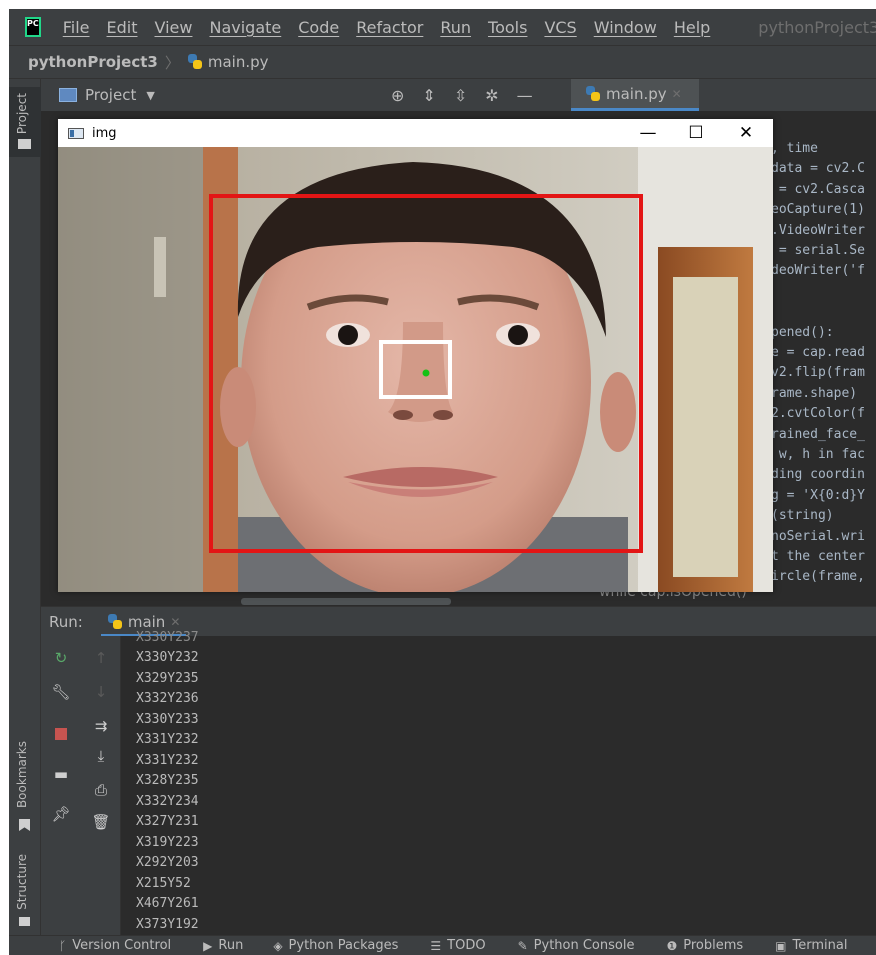  What do you see at coordinates (455, 27) in the screenshot?
I see `menu-run: Run` at bounding box center [455, 27].